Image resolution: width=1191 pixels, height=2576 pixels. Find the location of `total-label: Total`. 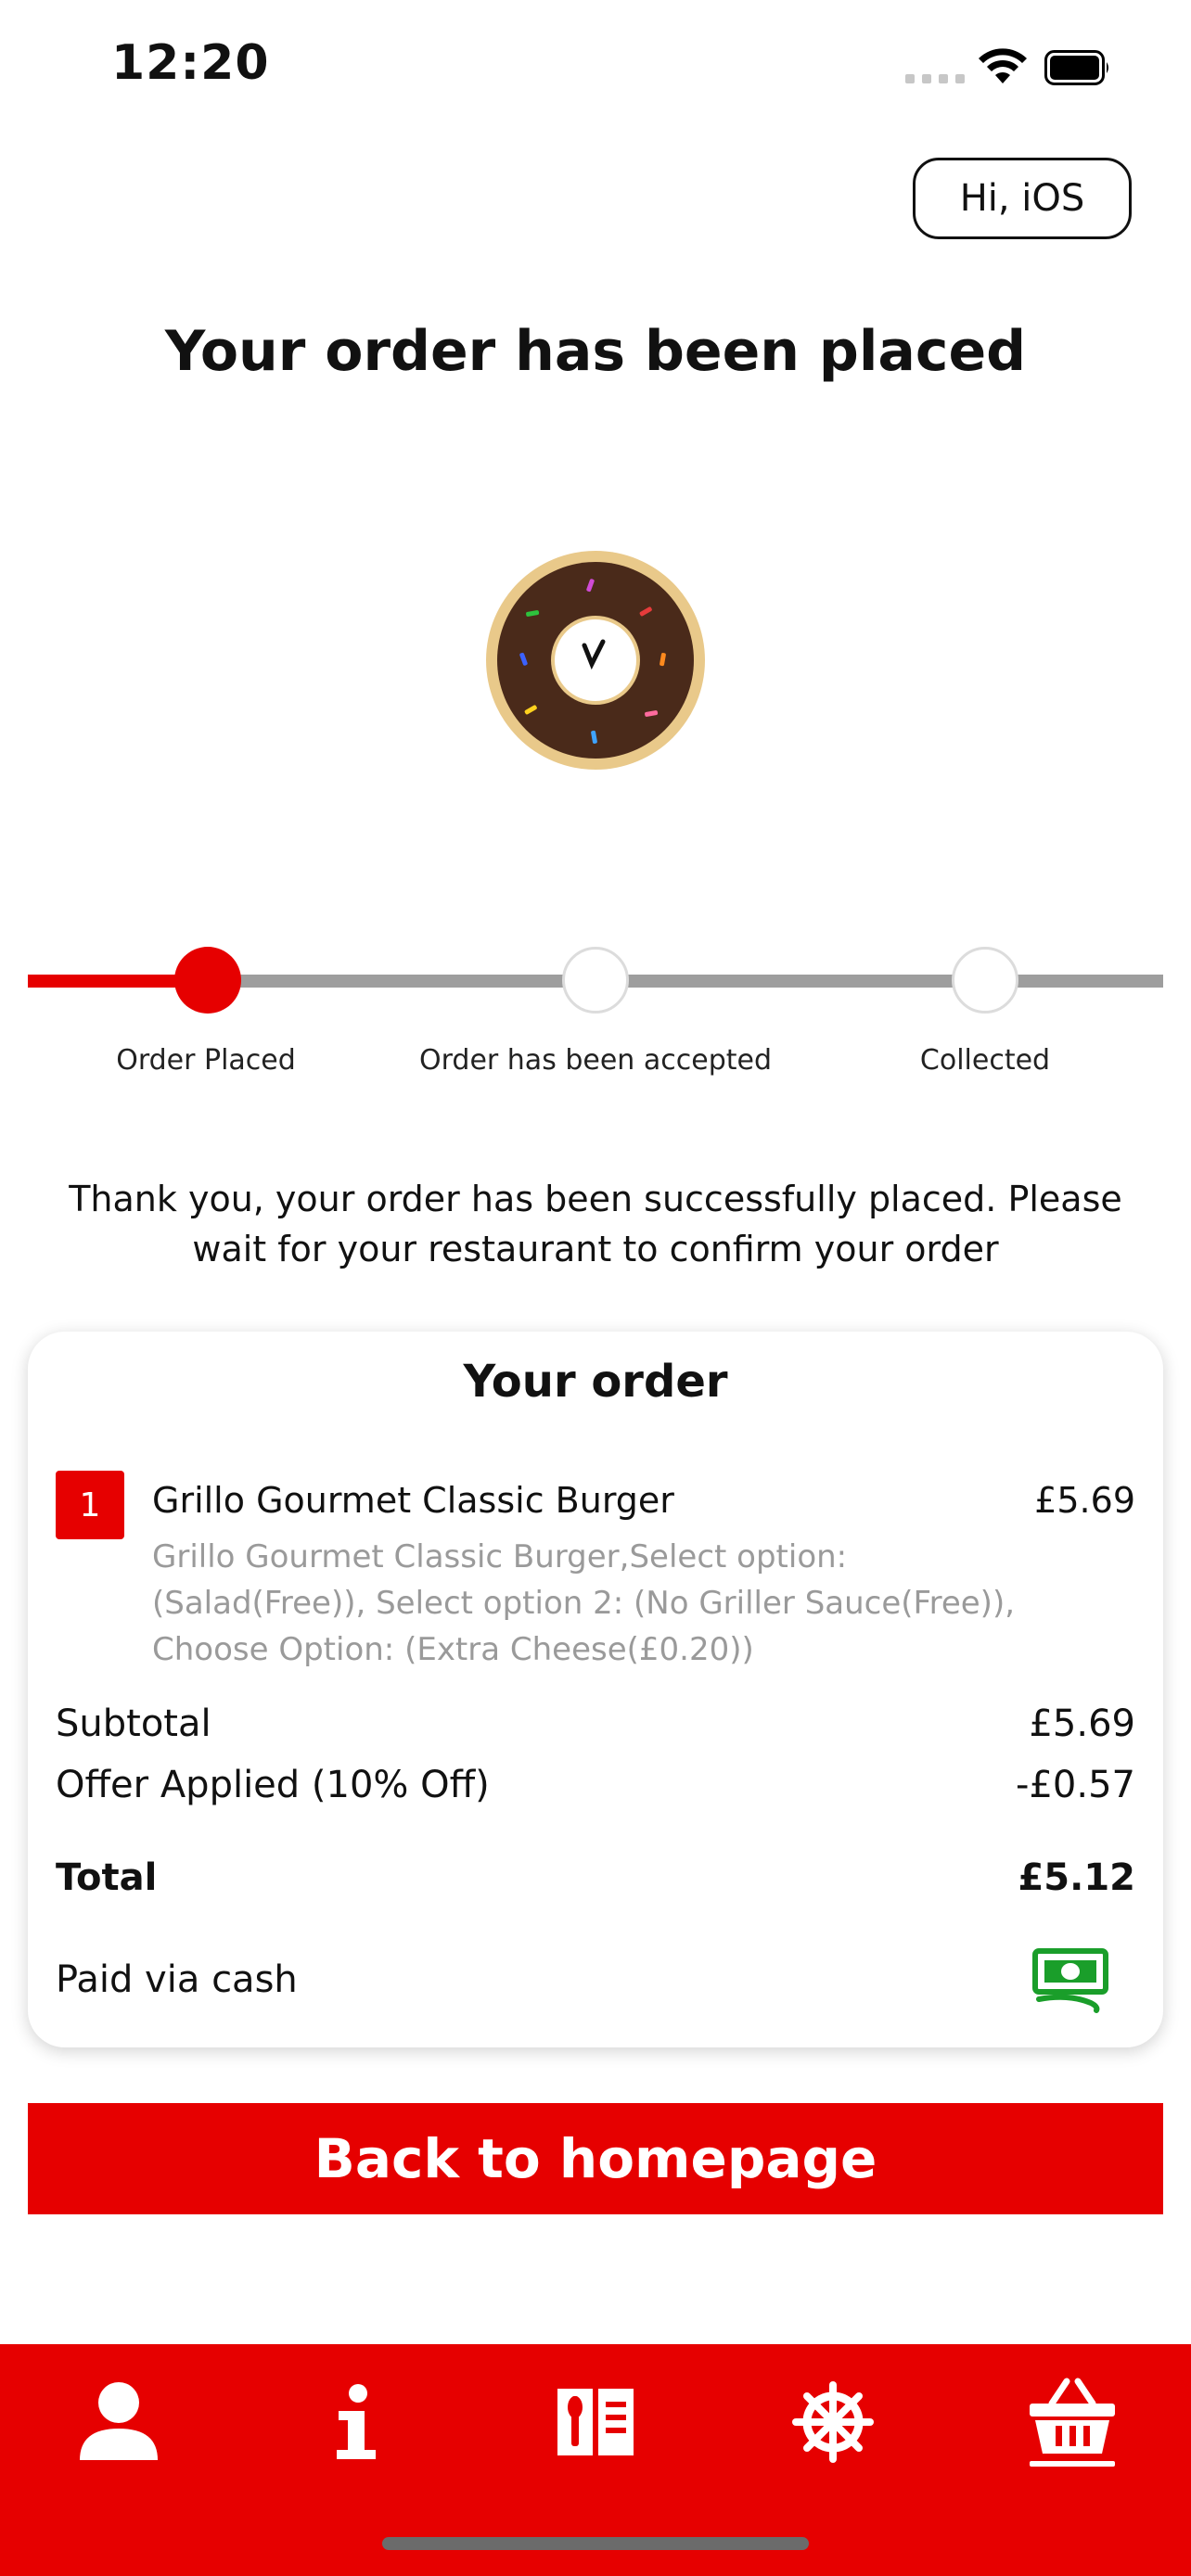

total-label: Total is located at coordinates (107, 1878).